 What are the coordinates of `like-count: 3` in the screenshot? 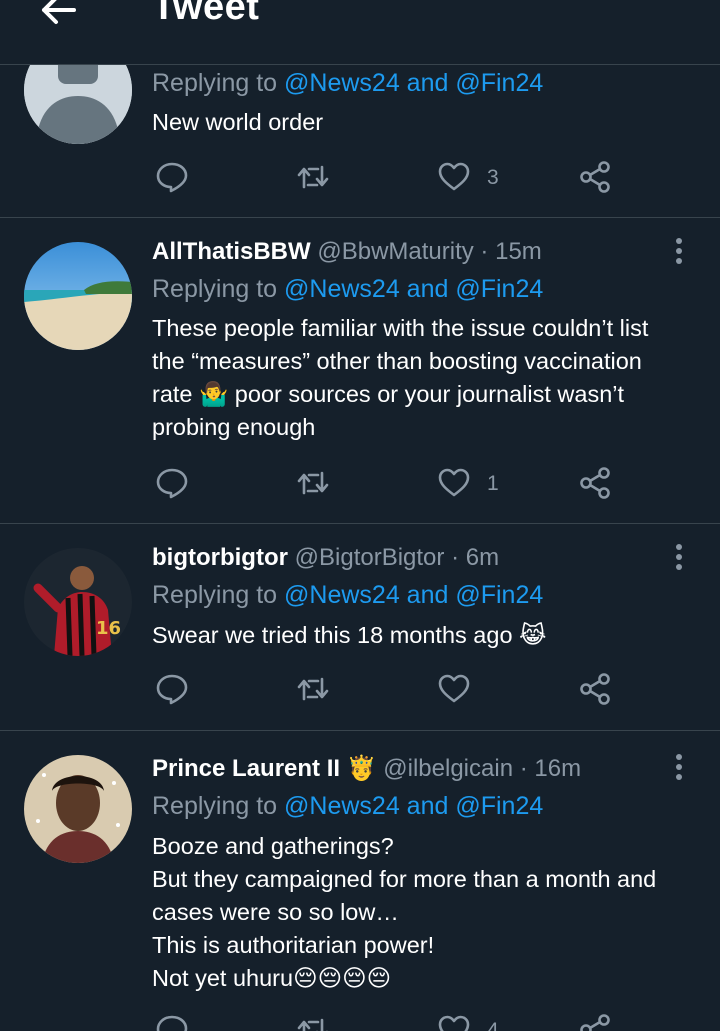 It's located at (493, 177).